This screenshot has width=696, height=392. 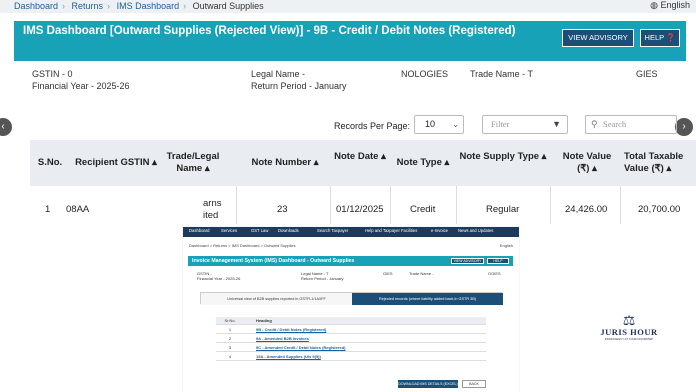 I want to click on trade-name-text: Trade Name - T, so click(x=502, y=74).